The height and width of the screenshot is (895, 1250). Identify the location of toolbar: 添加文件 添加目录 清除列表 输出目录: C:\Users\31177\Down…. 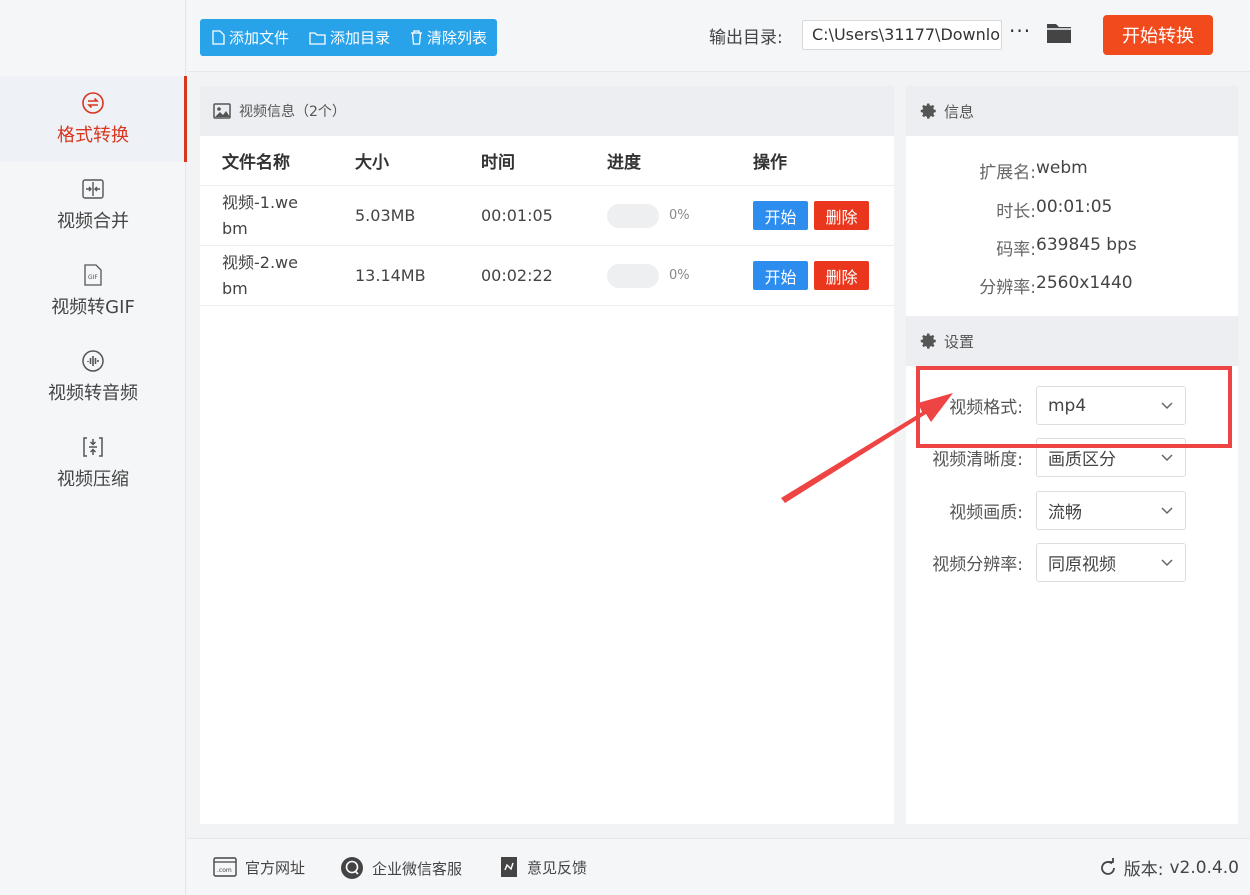
(718, 36).